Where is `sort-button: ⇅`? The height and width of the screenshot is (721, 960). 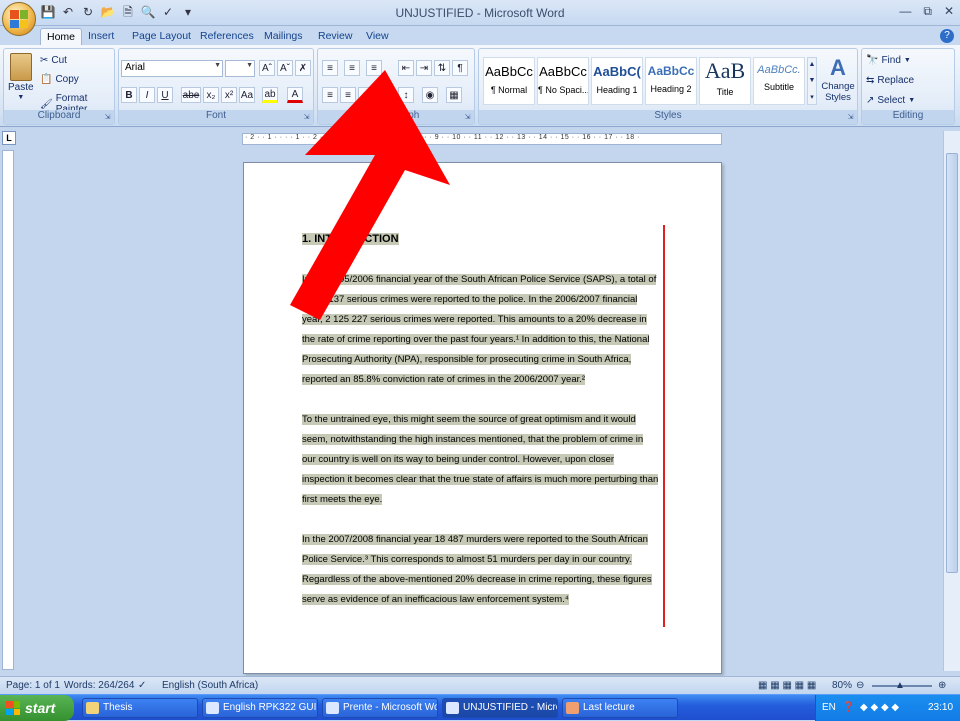 sort-button: ⇅ is located at coordinates (442, 68).